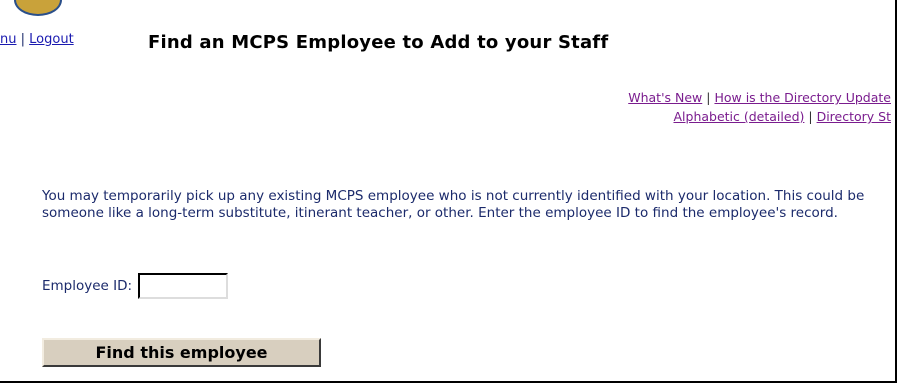 The width and height of the screenshot is (897, 383). Describe the element at coordinates (135, 286) in the screenshot. I see `employee-id-row: Employee ID:` at that location.